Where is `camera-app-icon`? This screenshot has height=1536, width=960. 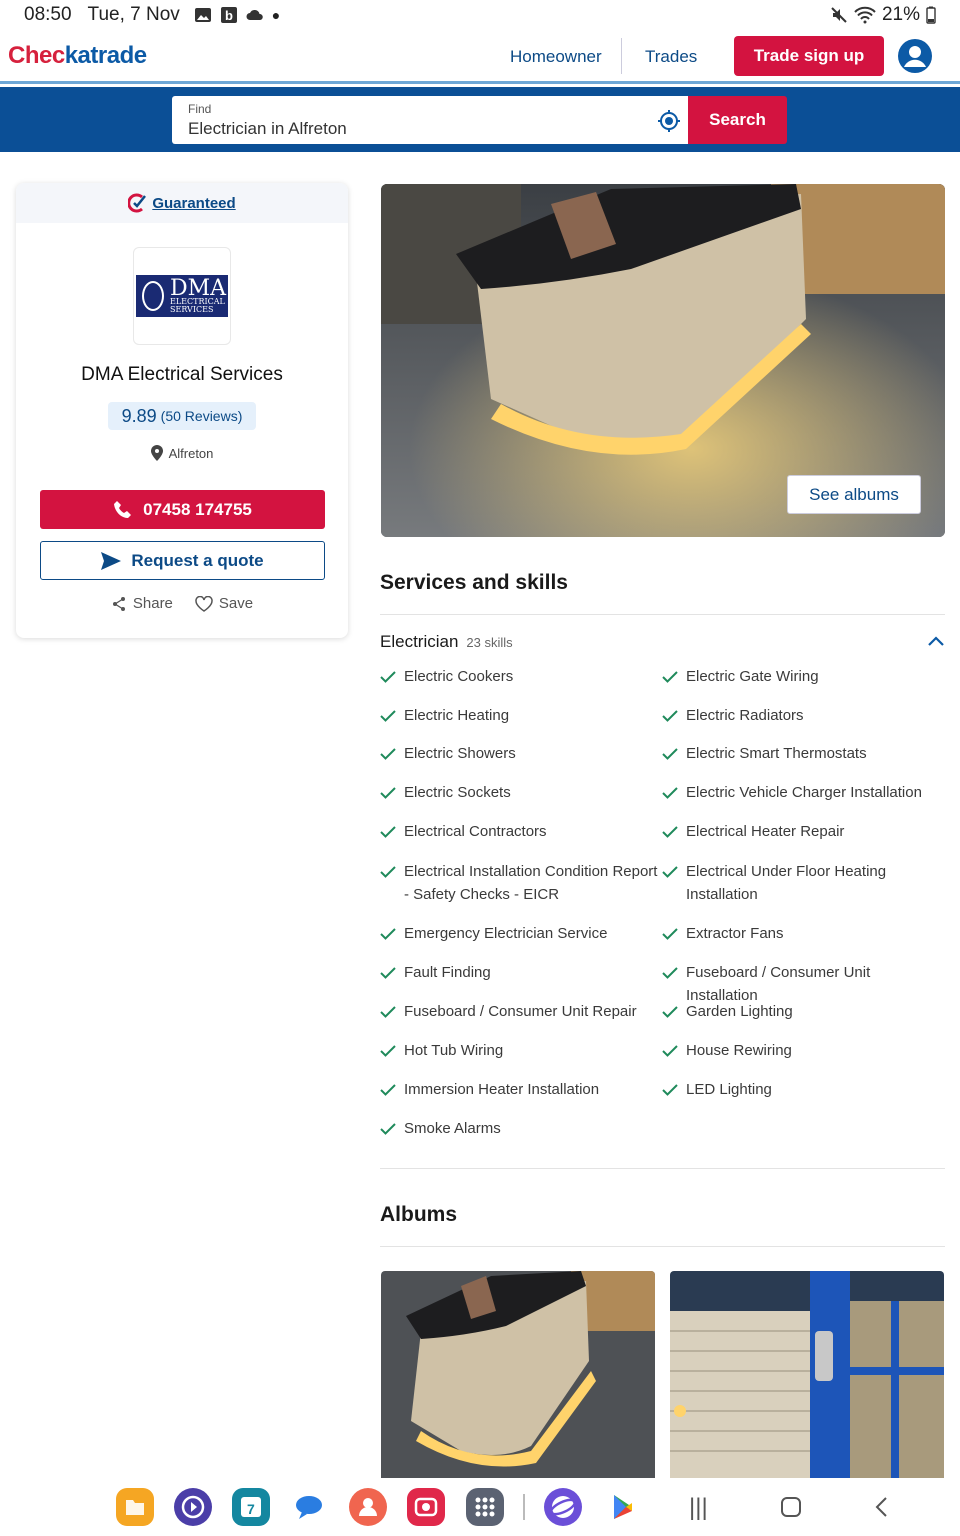 camera-app-icon is located at coordinates (426, 1507).